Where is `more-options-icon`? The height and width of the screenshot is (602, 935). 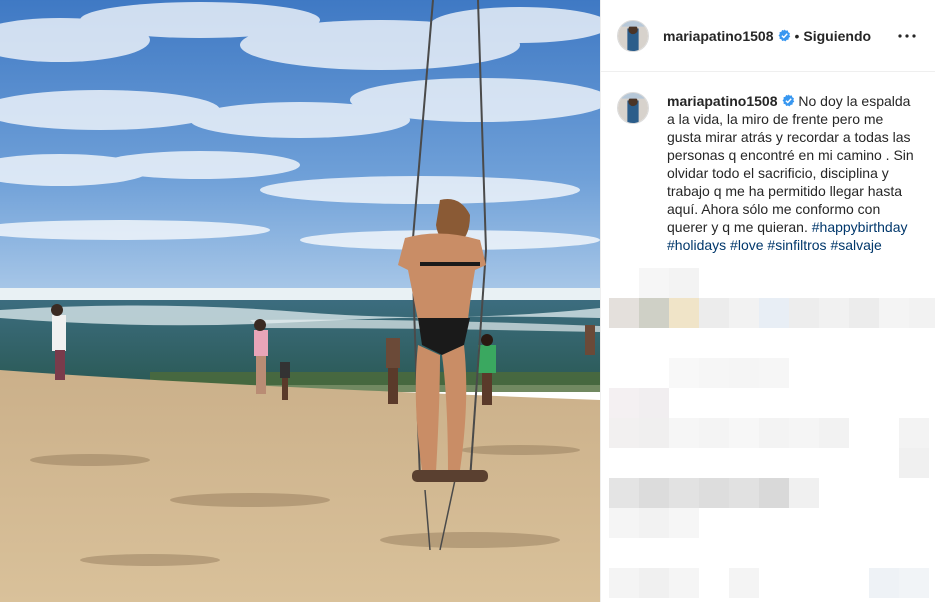
more-options-icon is located at coordinates (907, 36).